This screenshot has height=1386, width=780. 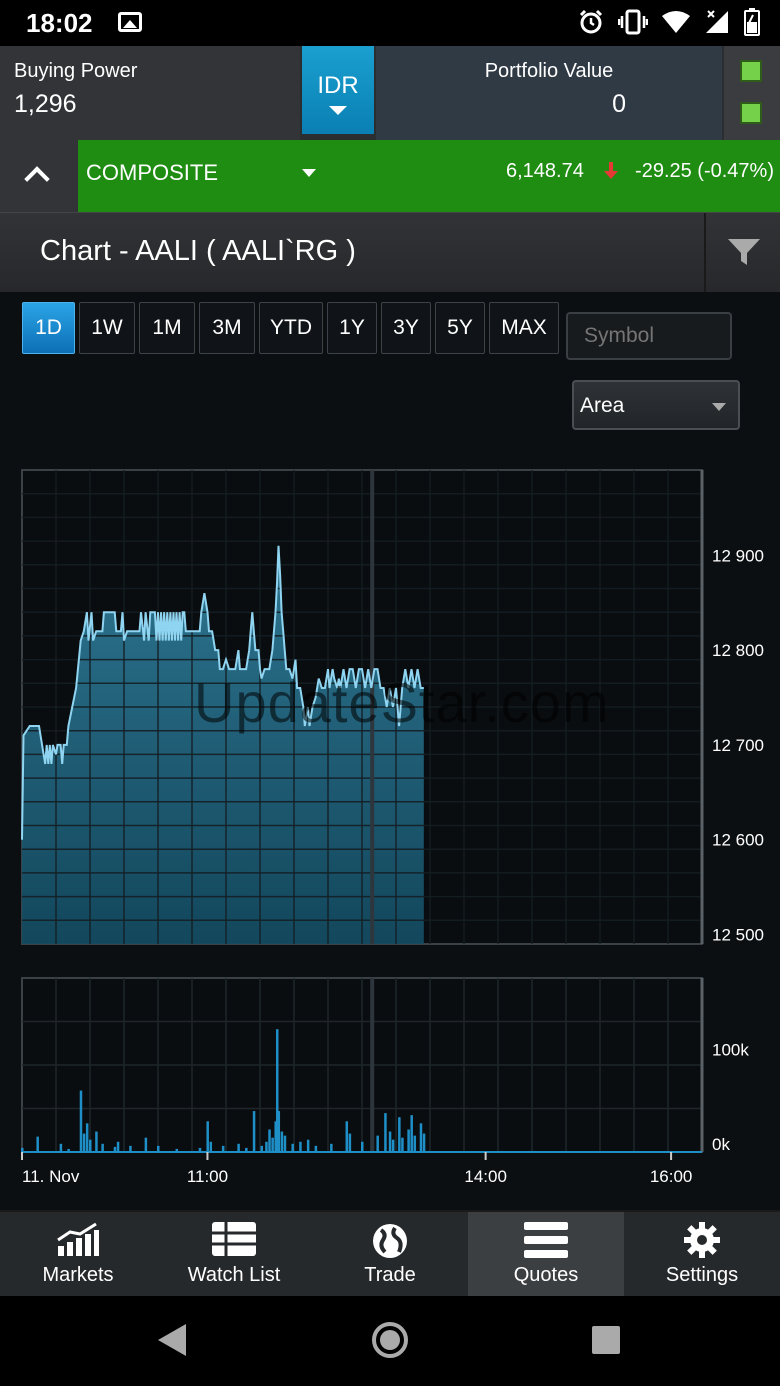 I want to click on index-change: -29.25 (-0.47%), so click(x=704, y=171).